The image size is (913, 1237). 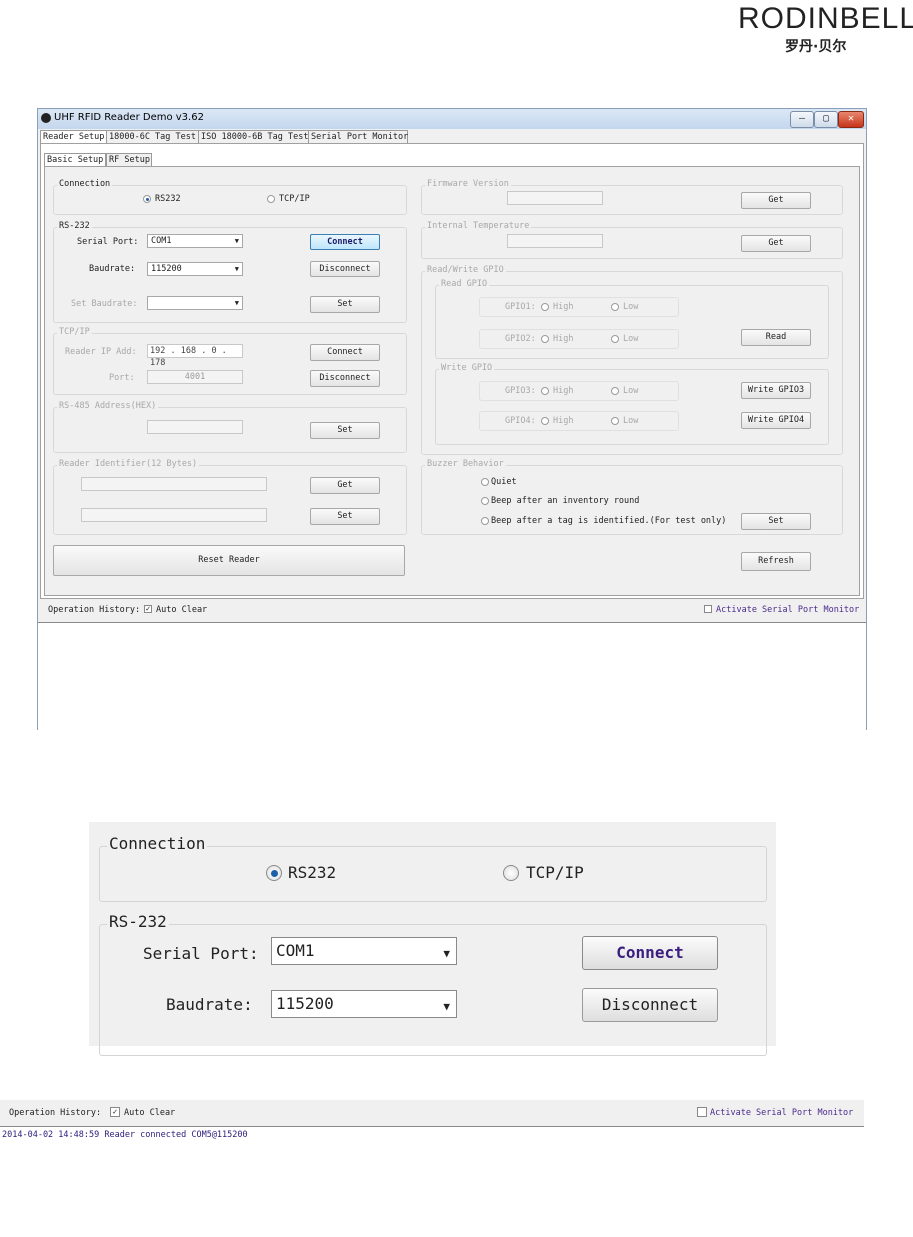 I want to click on write-gpio4-button: Write GPIO4, so click(x=776, y=420).